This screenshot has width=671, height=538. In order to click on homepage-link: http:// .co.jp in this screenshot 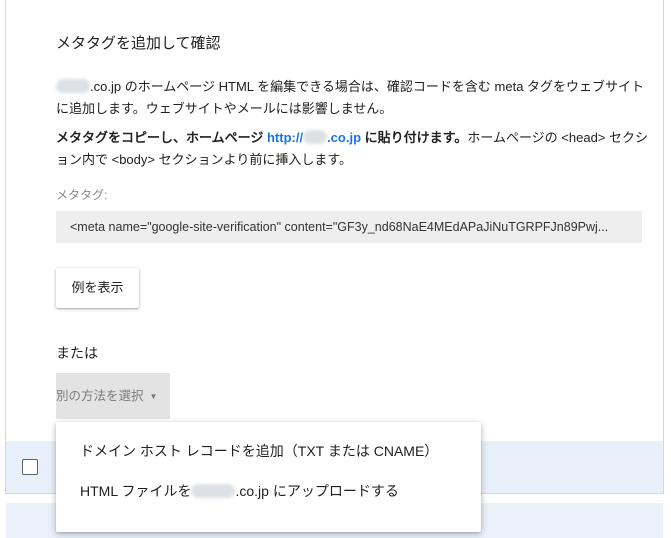, I will do `click(314, 137)`.